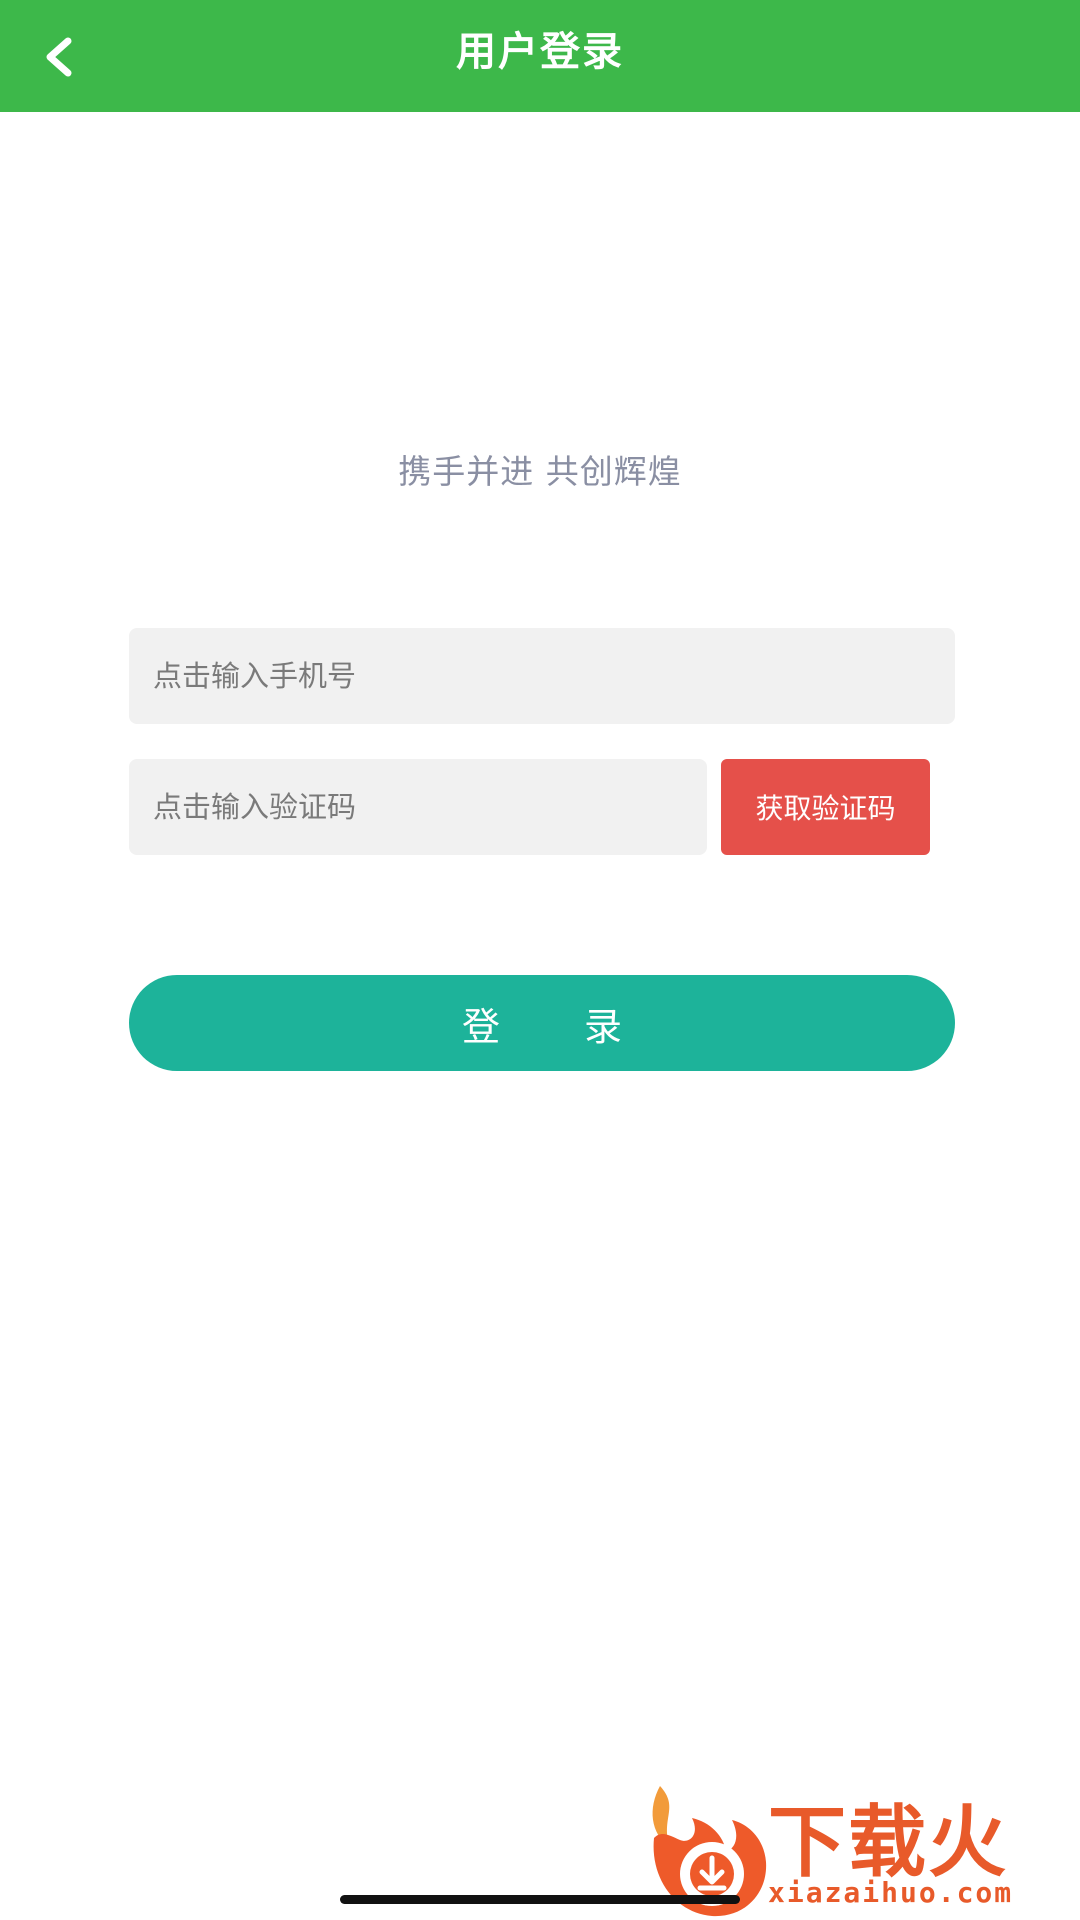 This screenshot has height=1920, width=1080. Describe the element at coordinates (540, 471) in the screenshot. I see `slogan-text: 携手并进 共创辉煌` at that location.